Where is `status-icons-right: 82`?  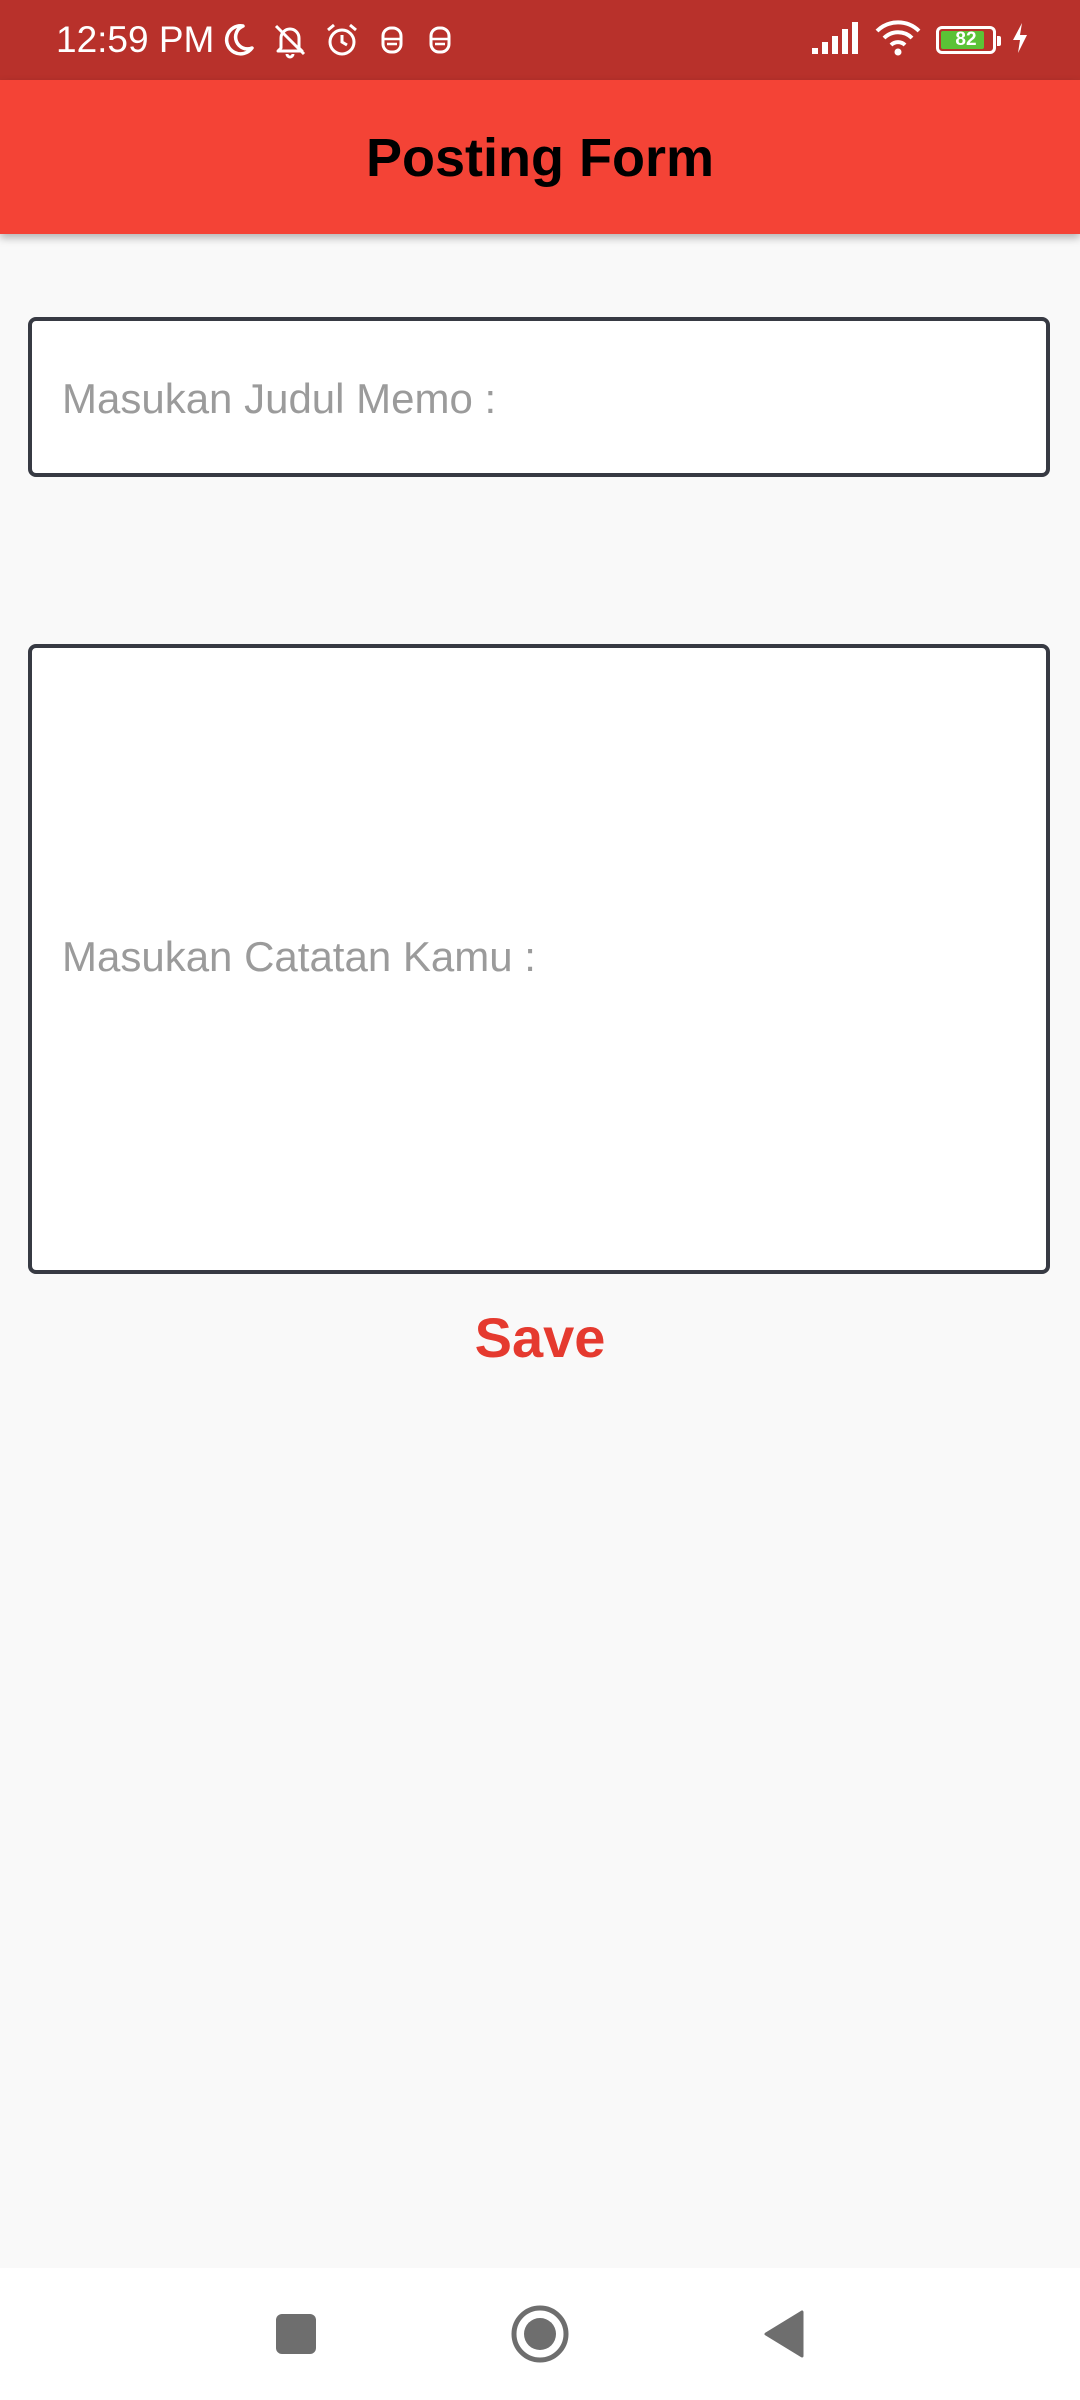 status-icons-right: 82 is located at coordinates (920, 40).